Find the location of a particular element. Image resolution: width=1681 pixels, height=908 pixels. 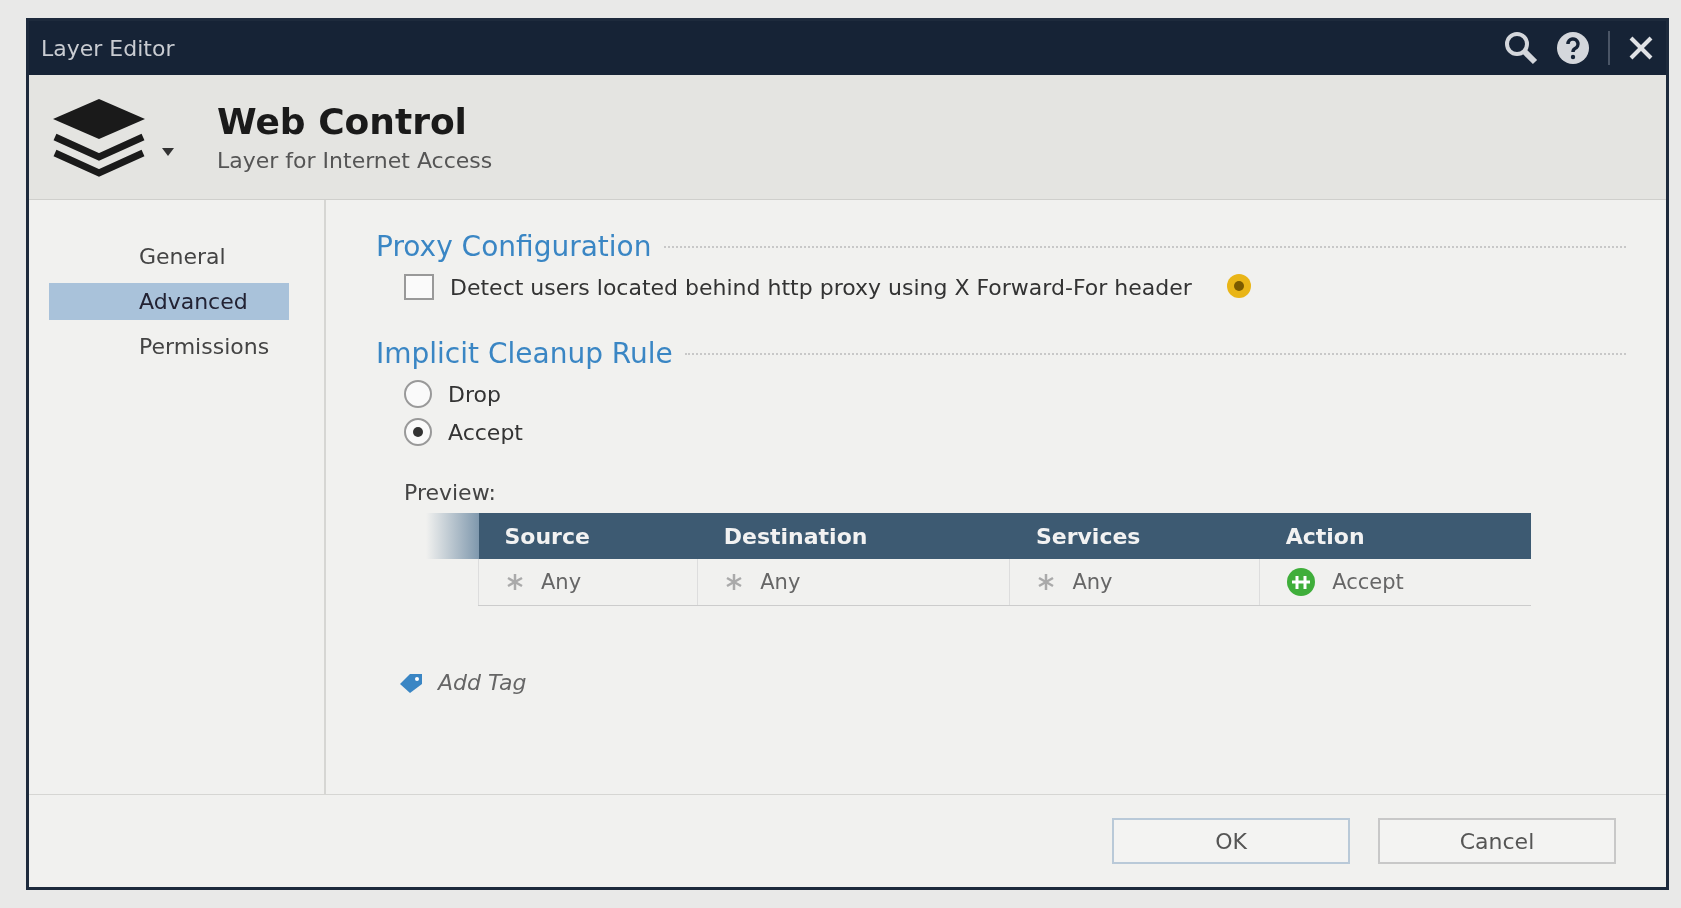

section-heading: Implicit Cleanup Rule is located at coordinates (524, 353).